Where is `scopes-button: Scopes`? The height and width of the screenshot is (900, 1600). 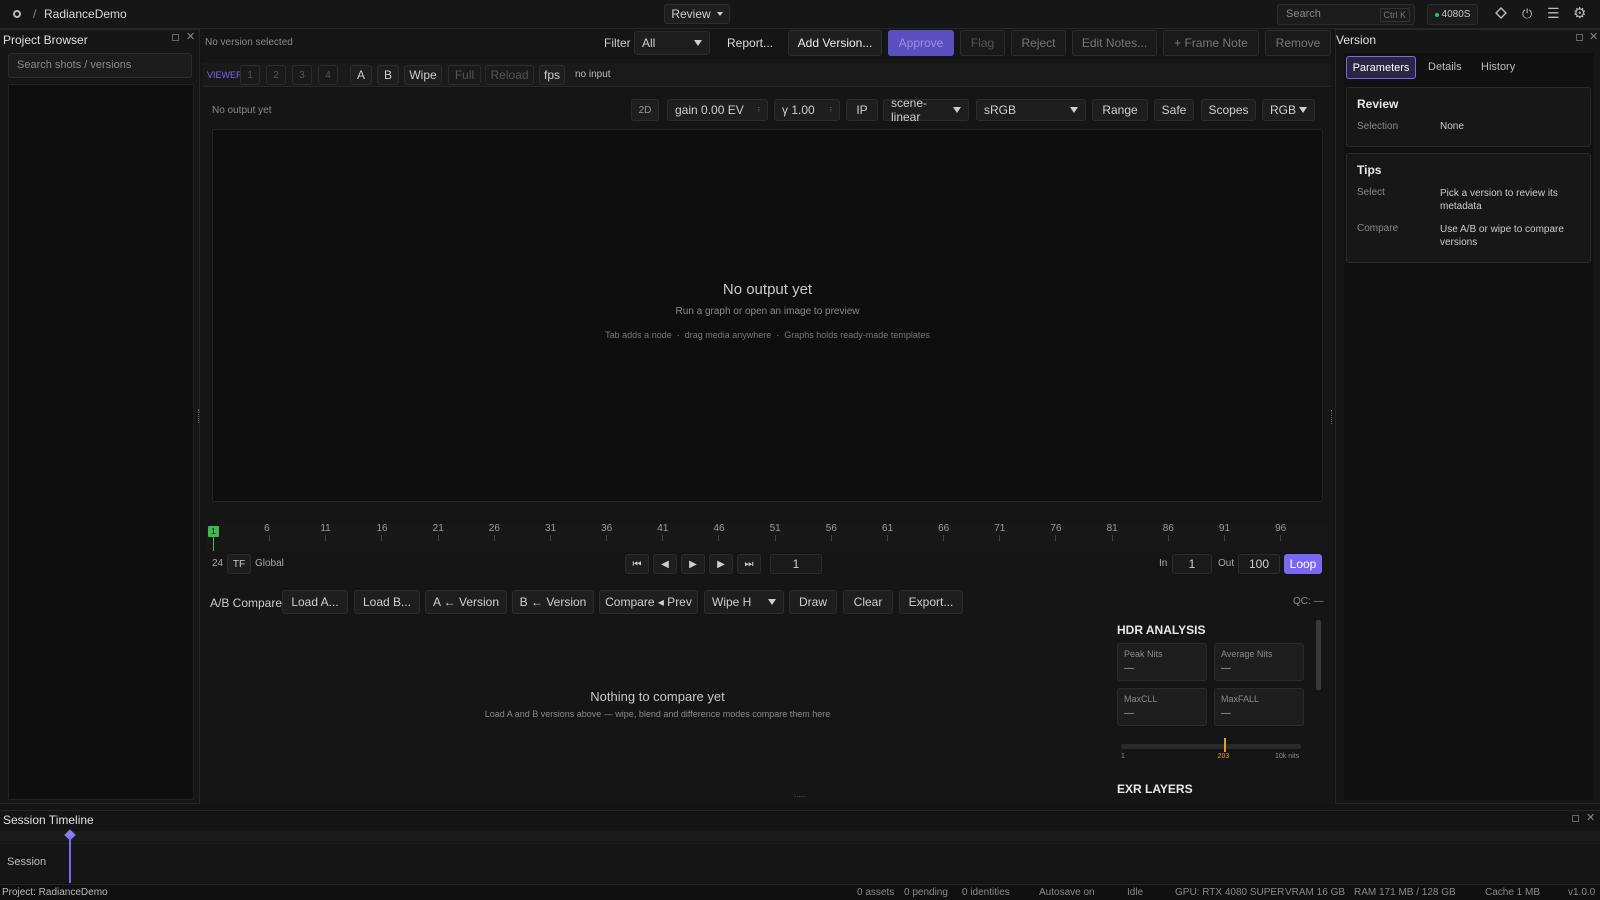 scopes-button: Scopes is located at coordinates (1228, 110).